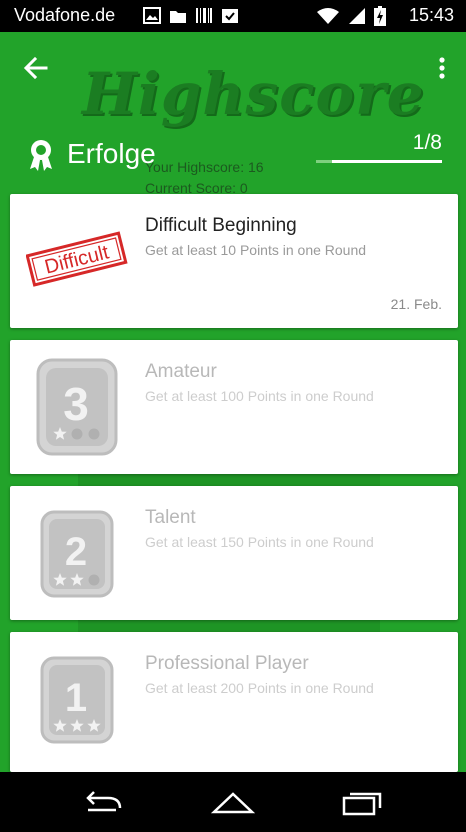 Image resolution: width=466 pixels, height=832 pixels. I want to click on status-bar: Vodafone.de 15:43, so click(233, 16).